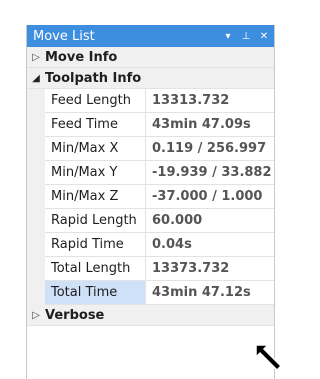  What do you see at coordinates (150, 78) in the screenshot?
I see `section-toolpath-info: ◢ Toolpath Info` at bounding box center [150, 78].